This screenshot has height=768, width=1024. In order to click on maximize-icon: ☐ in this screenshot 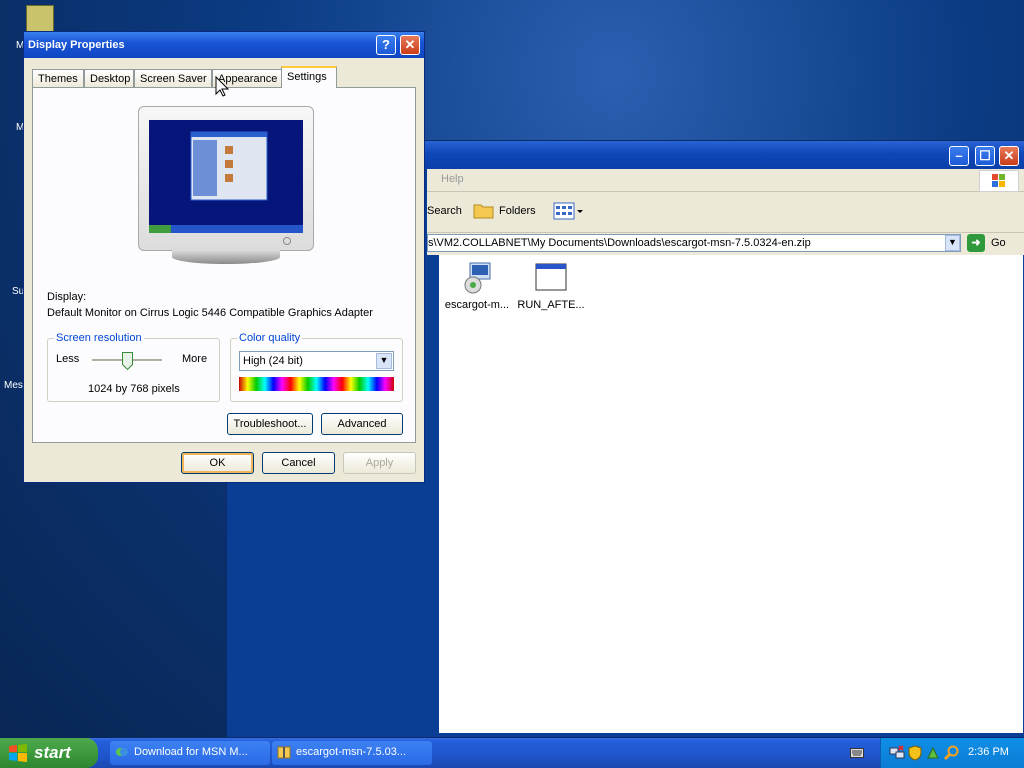, I will do `click(985, 156)`.